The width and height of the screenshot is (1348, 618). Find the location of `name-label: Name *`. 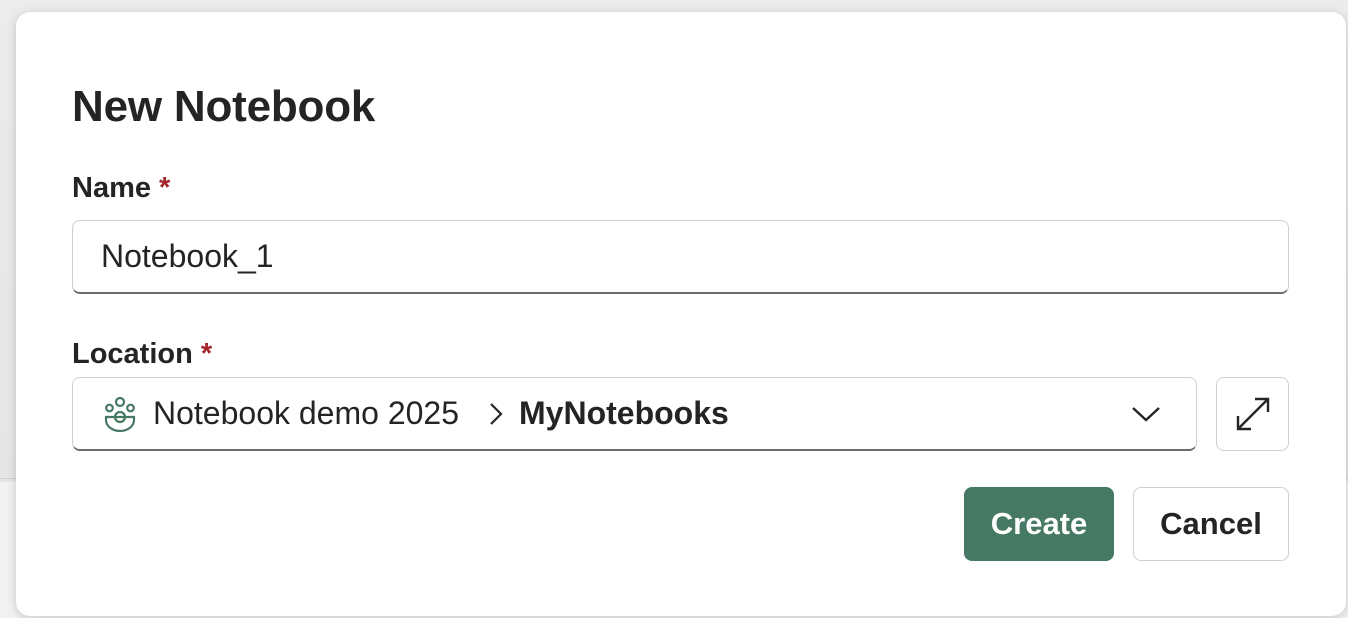

name-label: Name * is located at coordinates (121, 188).